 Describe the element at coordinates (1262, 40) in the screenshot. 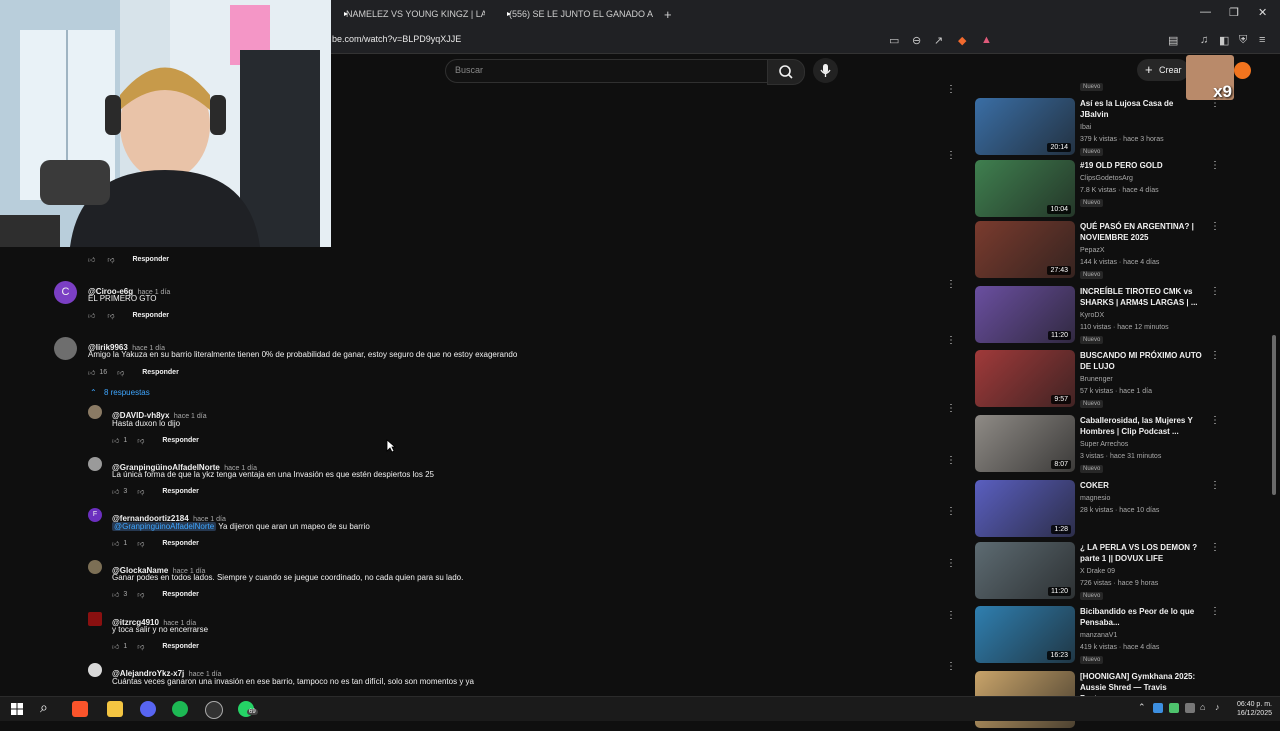

I see `menu-icon: ≡` at that location.